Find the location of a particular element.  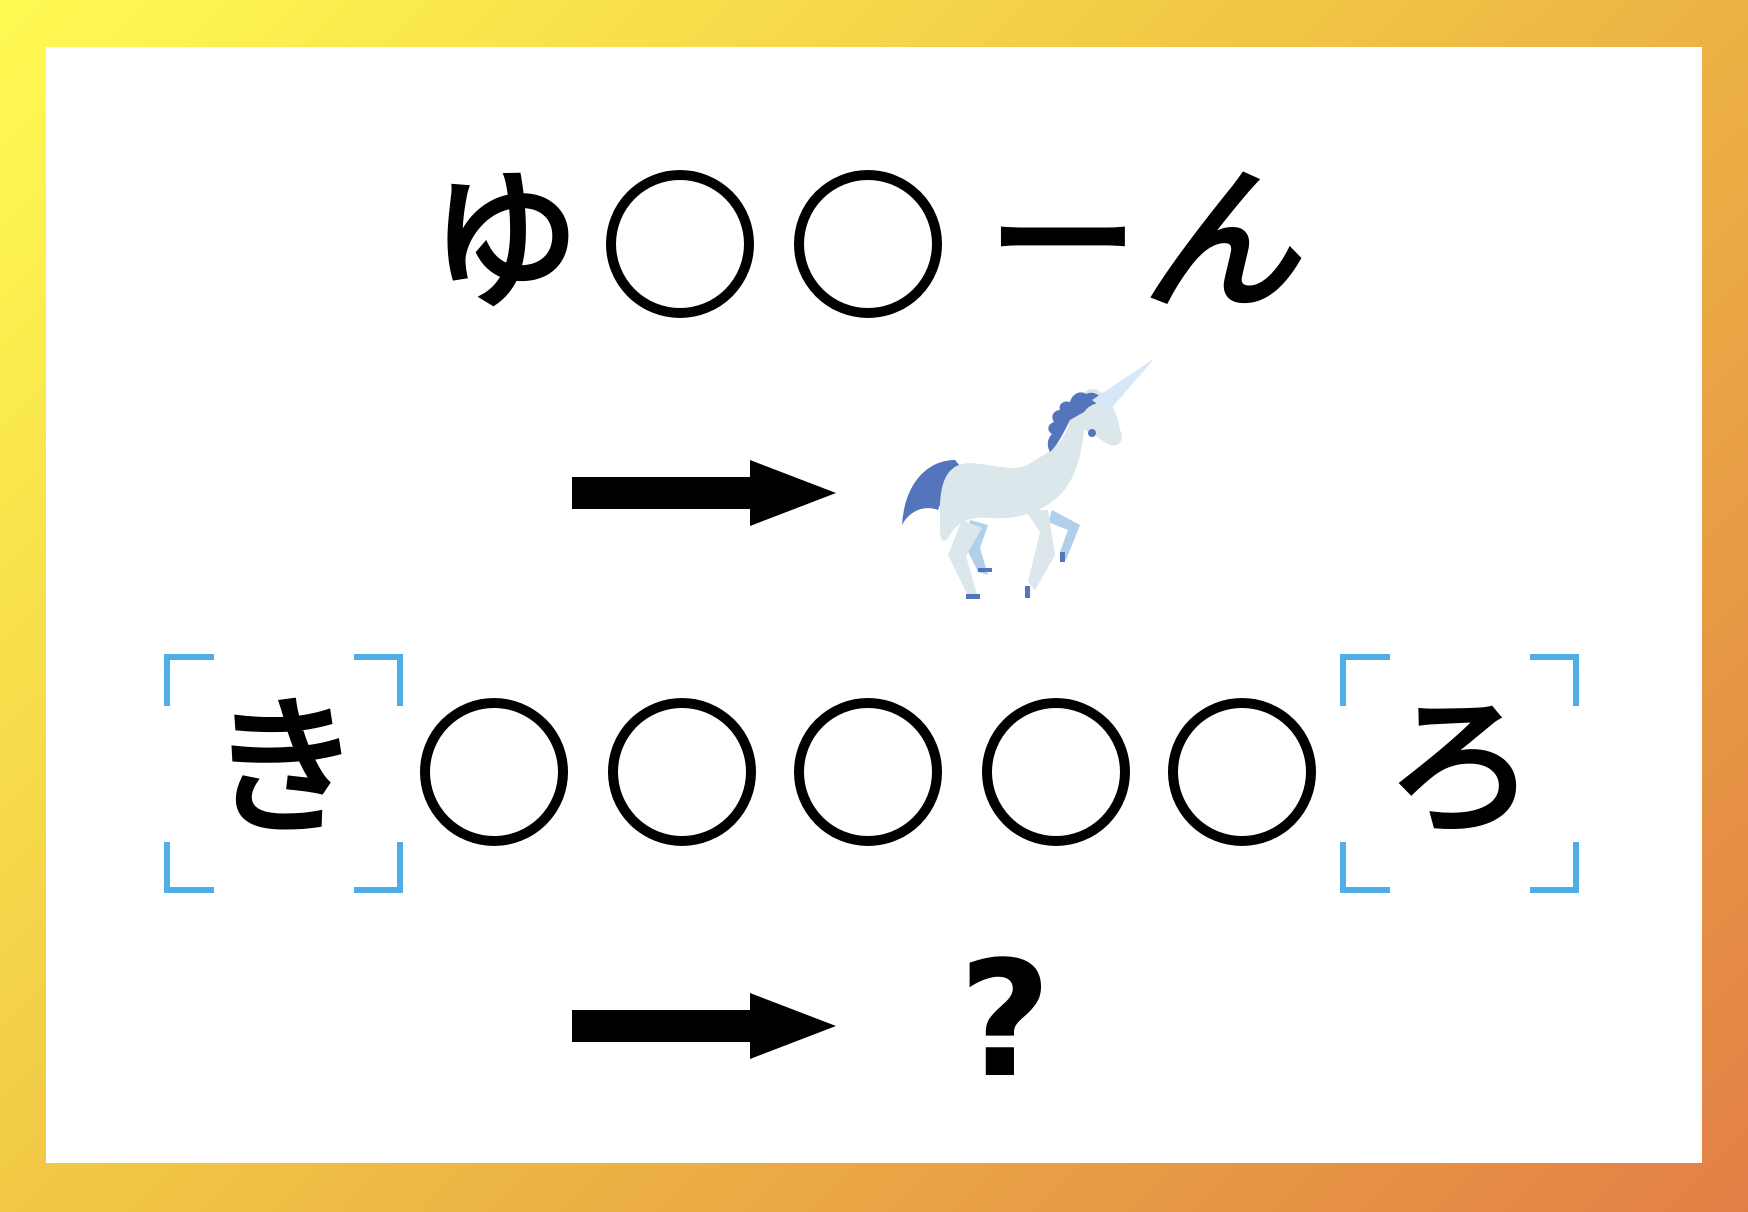

right-arrow-icon is located at coordinates (704, 493).